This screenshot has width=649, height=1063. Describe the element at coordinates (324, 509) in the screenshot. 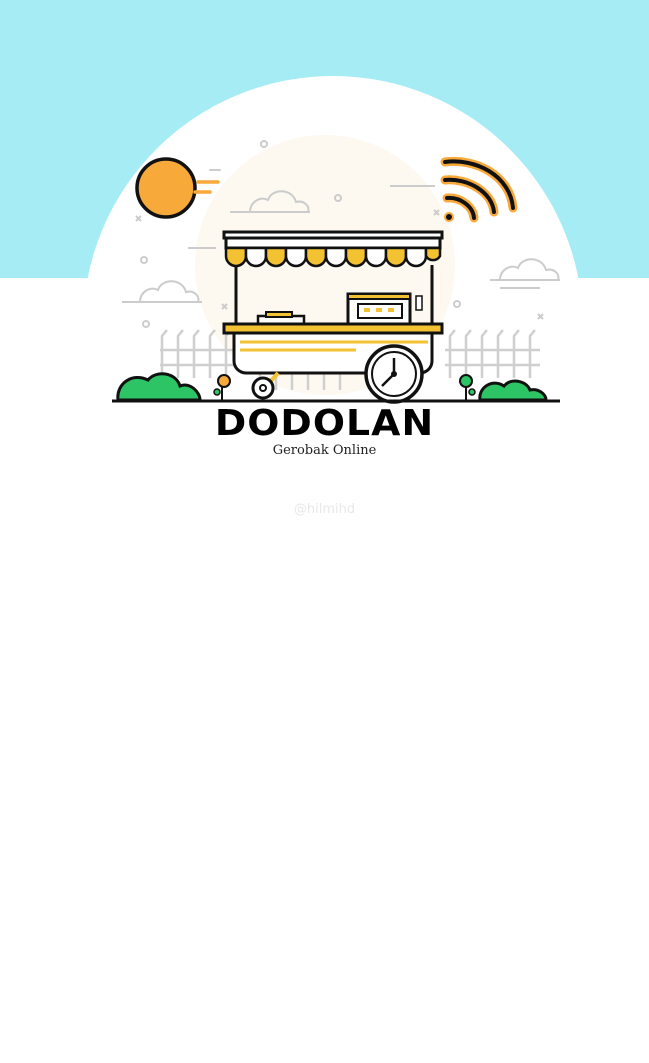

I see `author-watermark: @hilmihd` at that location.